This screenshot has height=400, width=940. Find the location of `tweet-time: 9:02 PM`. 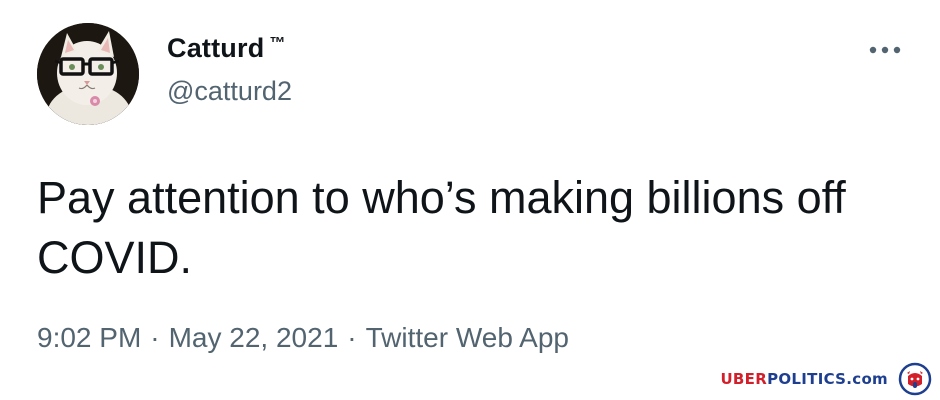

tweet-time: 9:02 PM is located at coordinates (89, 337).